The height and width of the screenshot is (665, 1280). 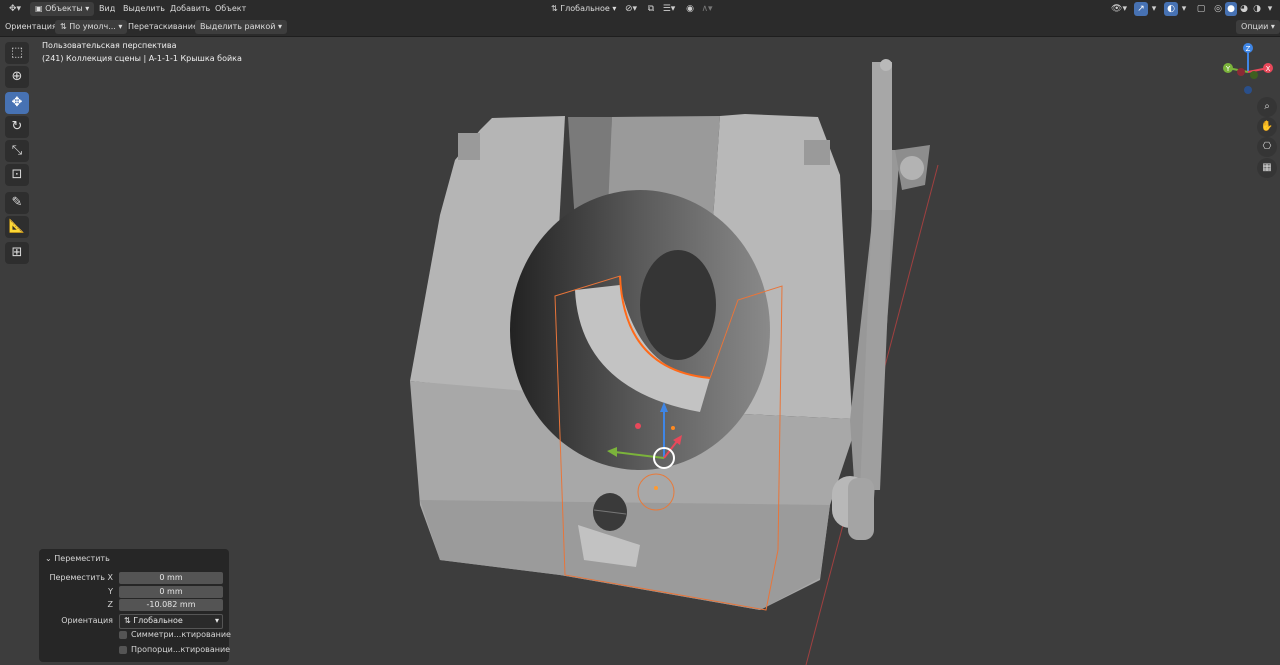 I want to click on move-z-field: -10.082 mm, so click(x=171, y=605).